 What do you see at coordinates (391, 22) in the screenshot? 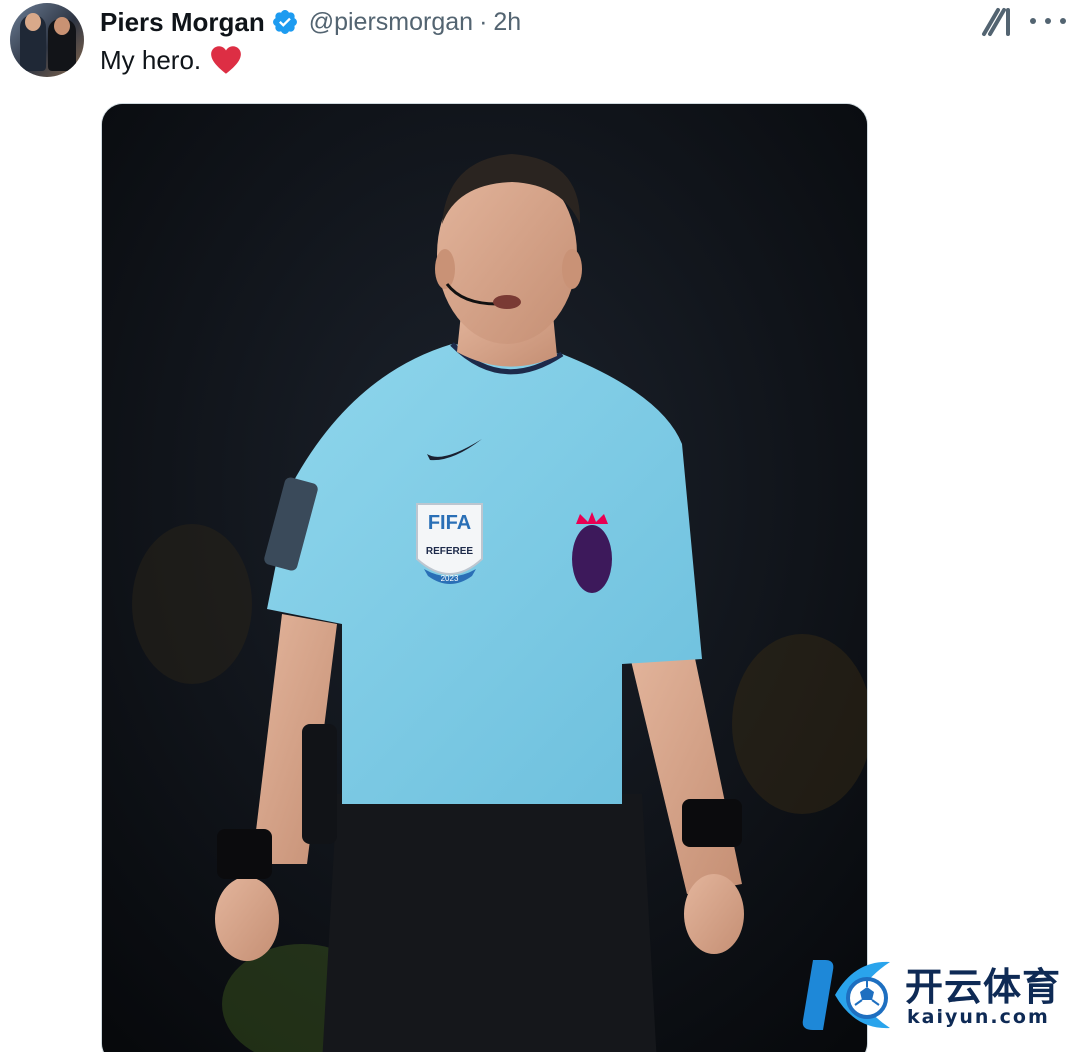
I see `author-handle: @piersmorgan` at bounding box center [391, 22].